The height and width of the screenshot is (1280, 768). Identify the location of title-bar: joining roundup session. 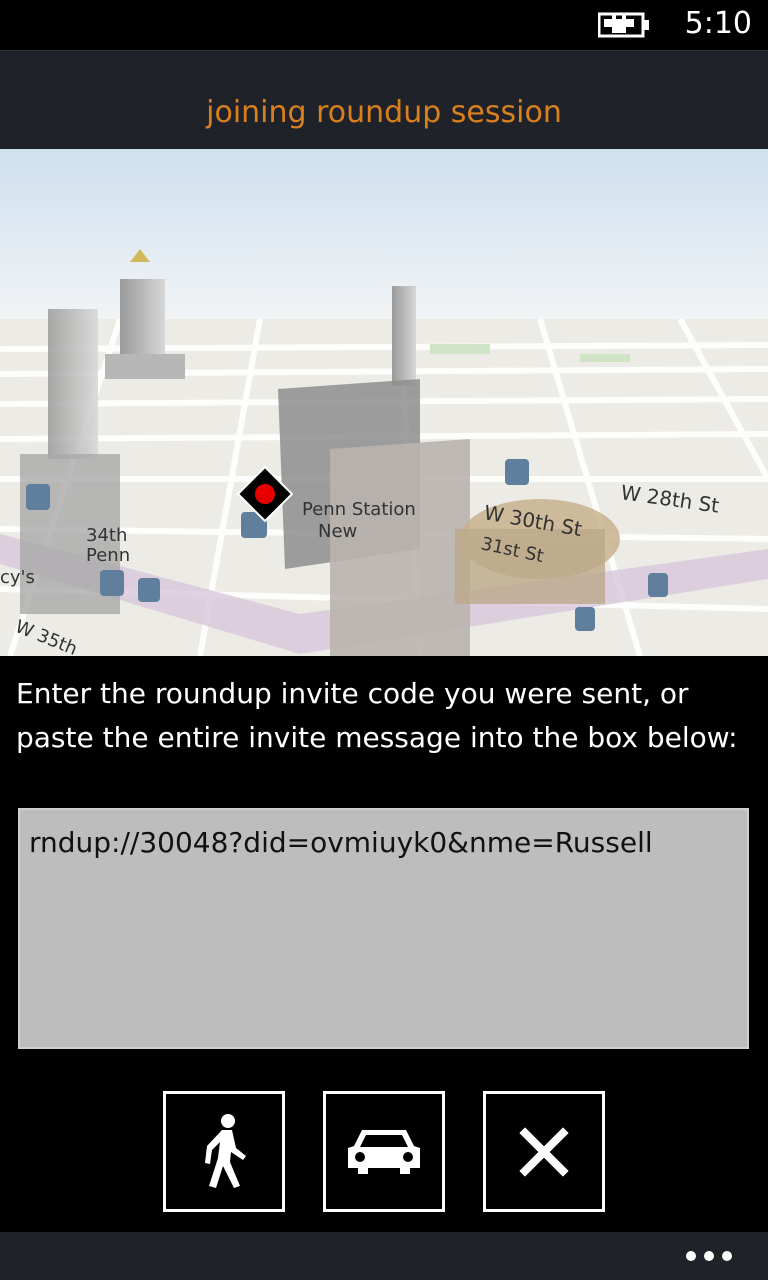
(384, 99).